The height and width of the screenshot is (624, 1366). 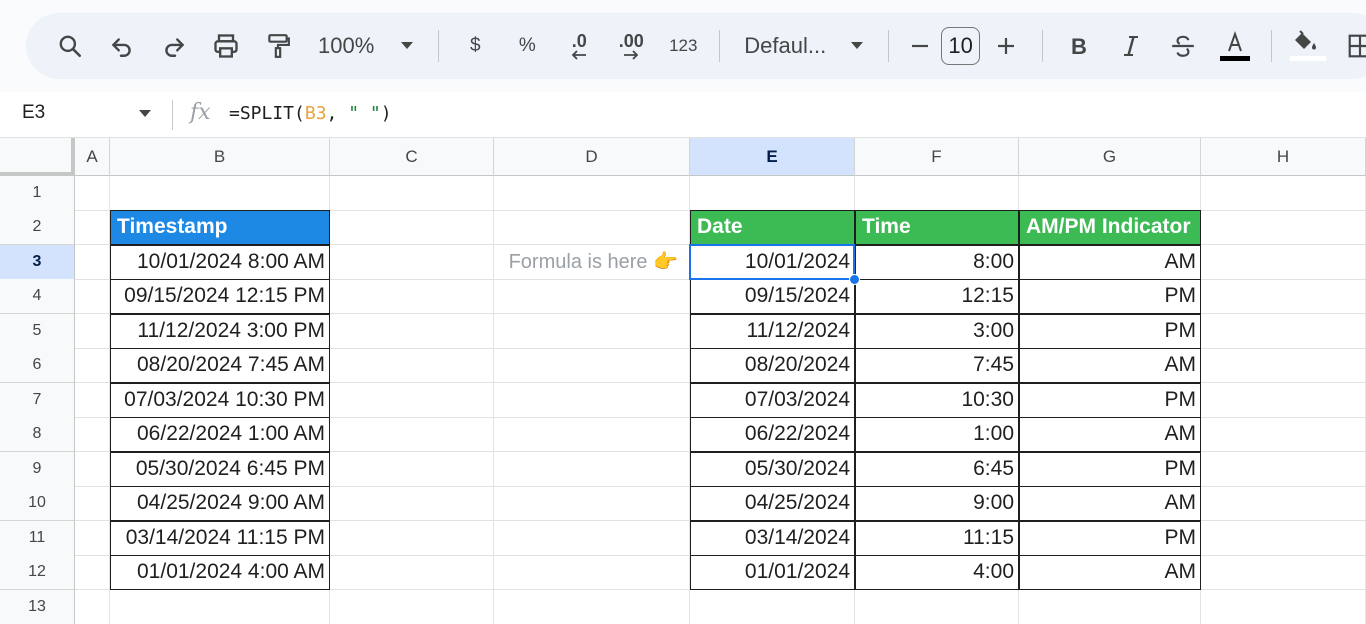 I want to click on date-cell: 10/01/2024, so click(x=772, y=262).